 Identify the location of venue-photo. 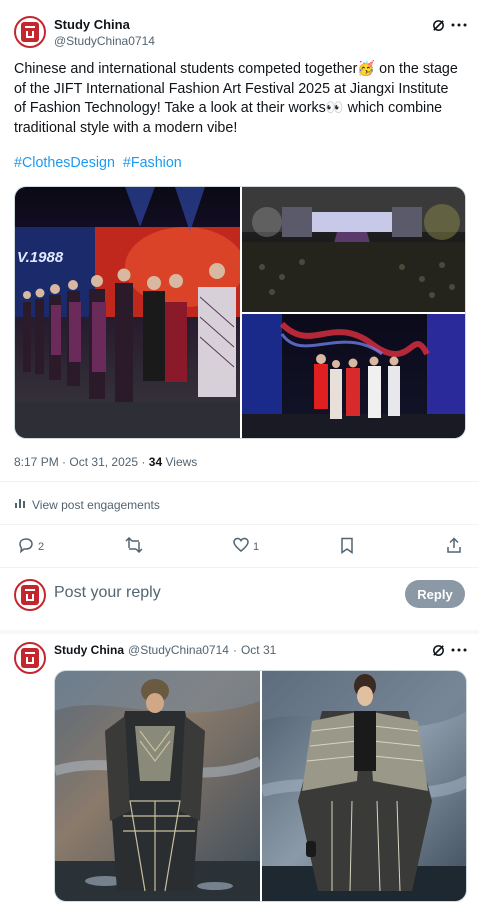
(353, 249).